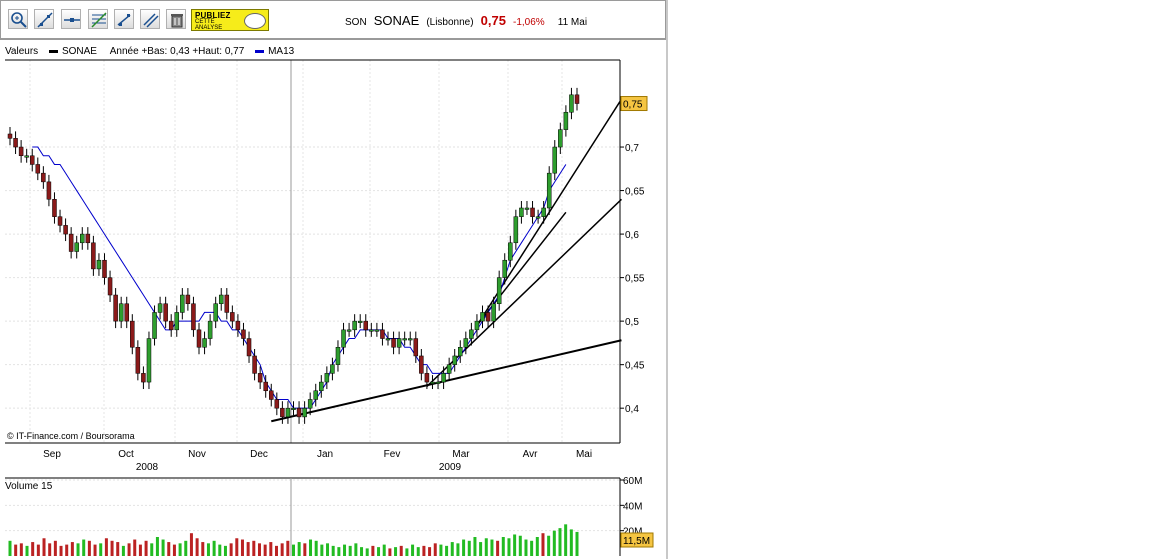 Image resolution: width=1169 pixels, height=559 pixels. What do you see at coordinates (632, 481) in the screenshot?
I see `volume-tick-label: 60M` at bounding box center [632, 481].